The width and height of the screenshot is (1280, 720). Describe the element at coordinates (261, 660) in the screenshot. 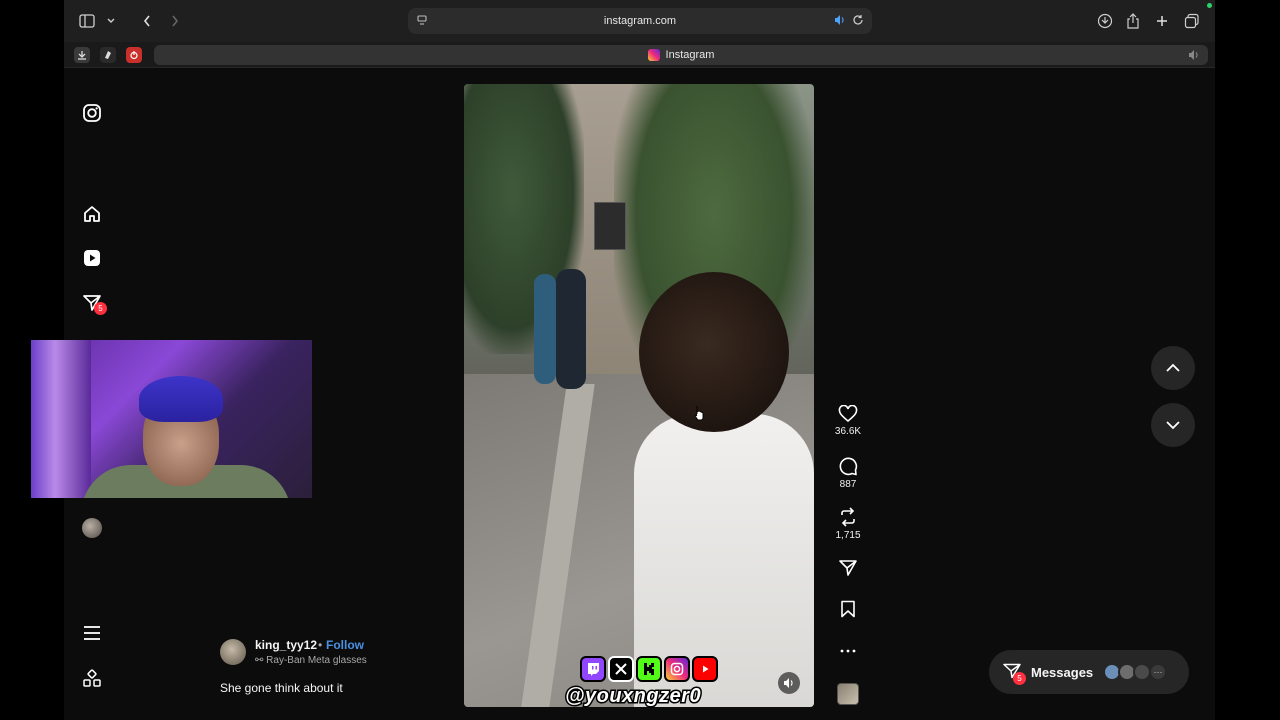

I see `glasses-icon: ⚯` at that location.